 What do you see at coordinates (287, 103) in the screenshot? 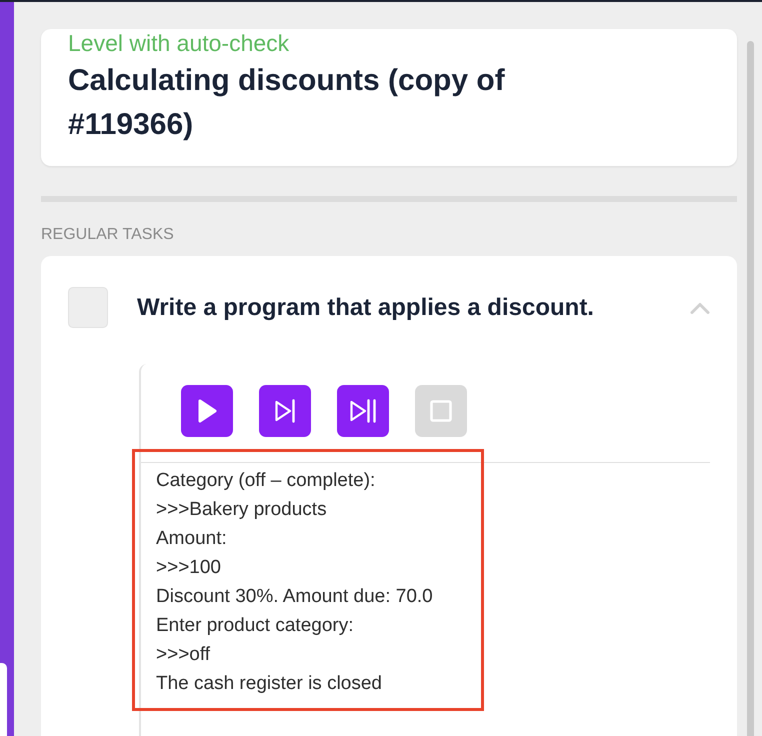
I see `level-title: Calculating discounts (copy of #119366)` at bounding box center [287, 103].